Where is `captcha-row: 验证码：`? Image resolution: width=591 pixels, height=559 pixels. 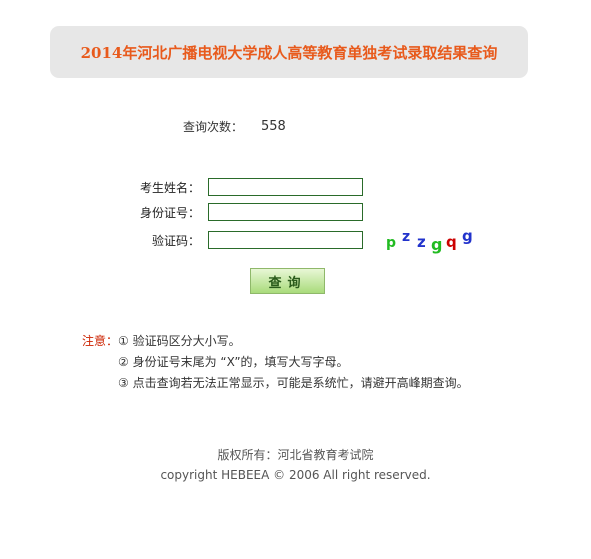
captcha-row: 验证码： is located at coordinates (246, 240).